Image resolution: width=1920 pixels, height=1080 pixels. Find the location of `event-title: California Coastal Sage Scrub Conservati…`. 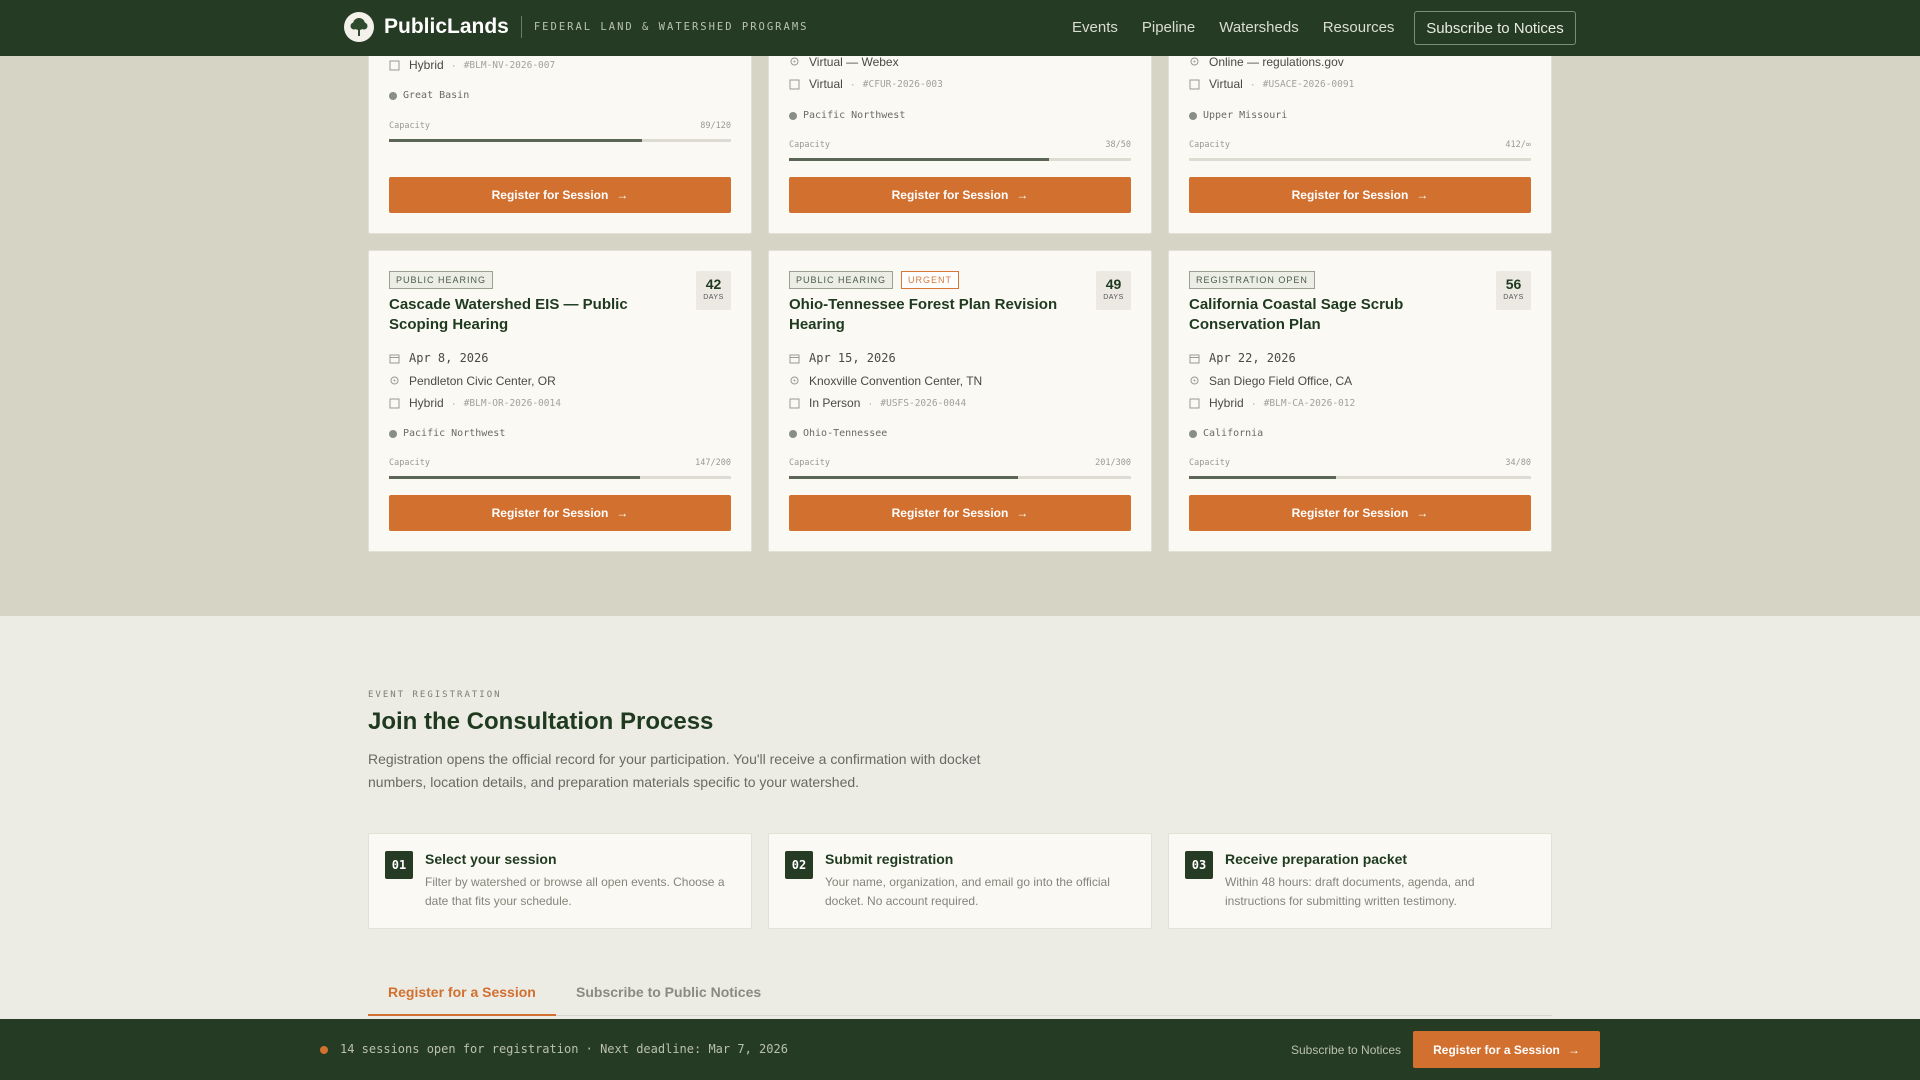

event-title: California Coastal Sage Scrub Conservati… is located at coordinates (1339, 315).